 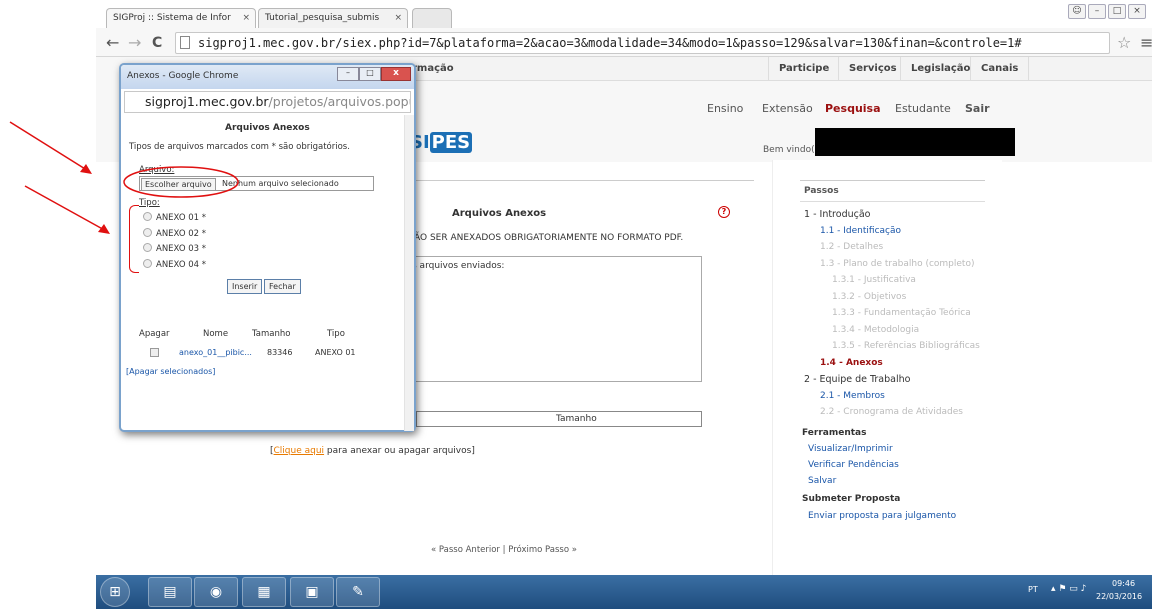 What do you see at coordinates (441, 142) in the screenshot?
I see `site-logo: SI PES` at bounding box center [441, 142].